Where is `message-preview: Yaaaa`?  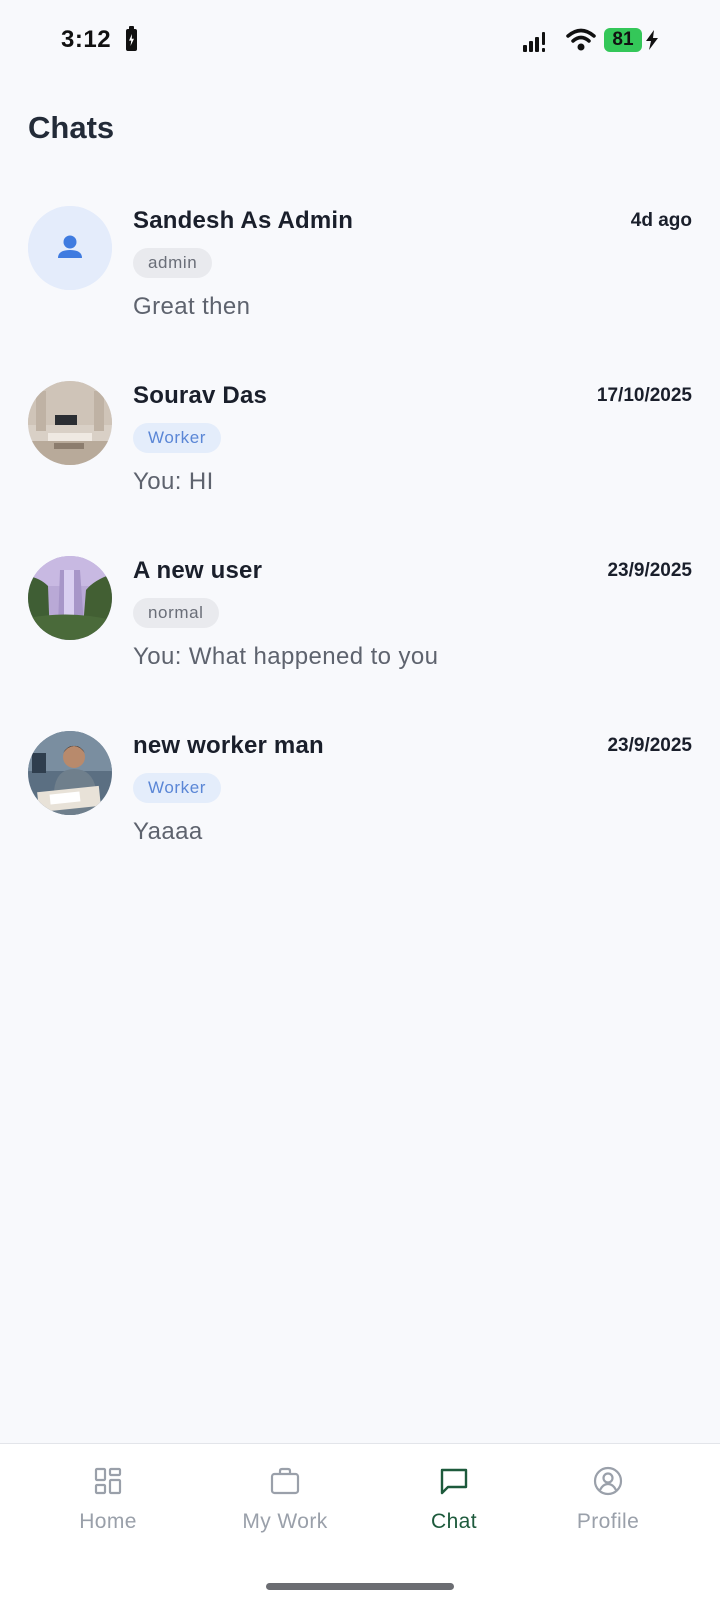
message-preview: Yaaaa is located at coordinates (168, 831).